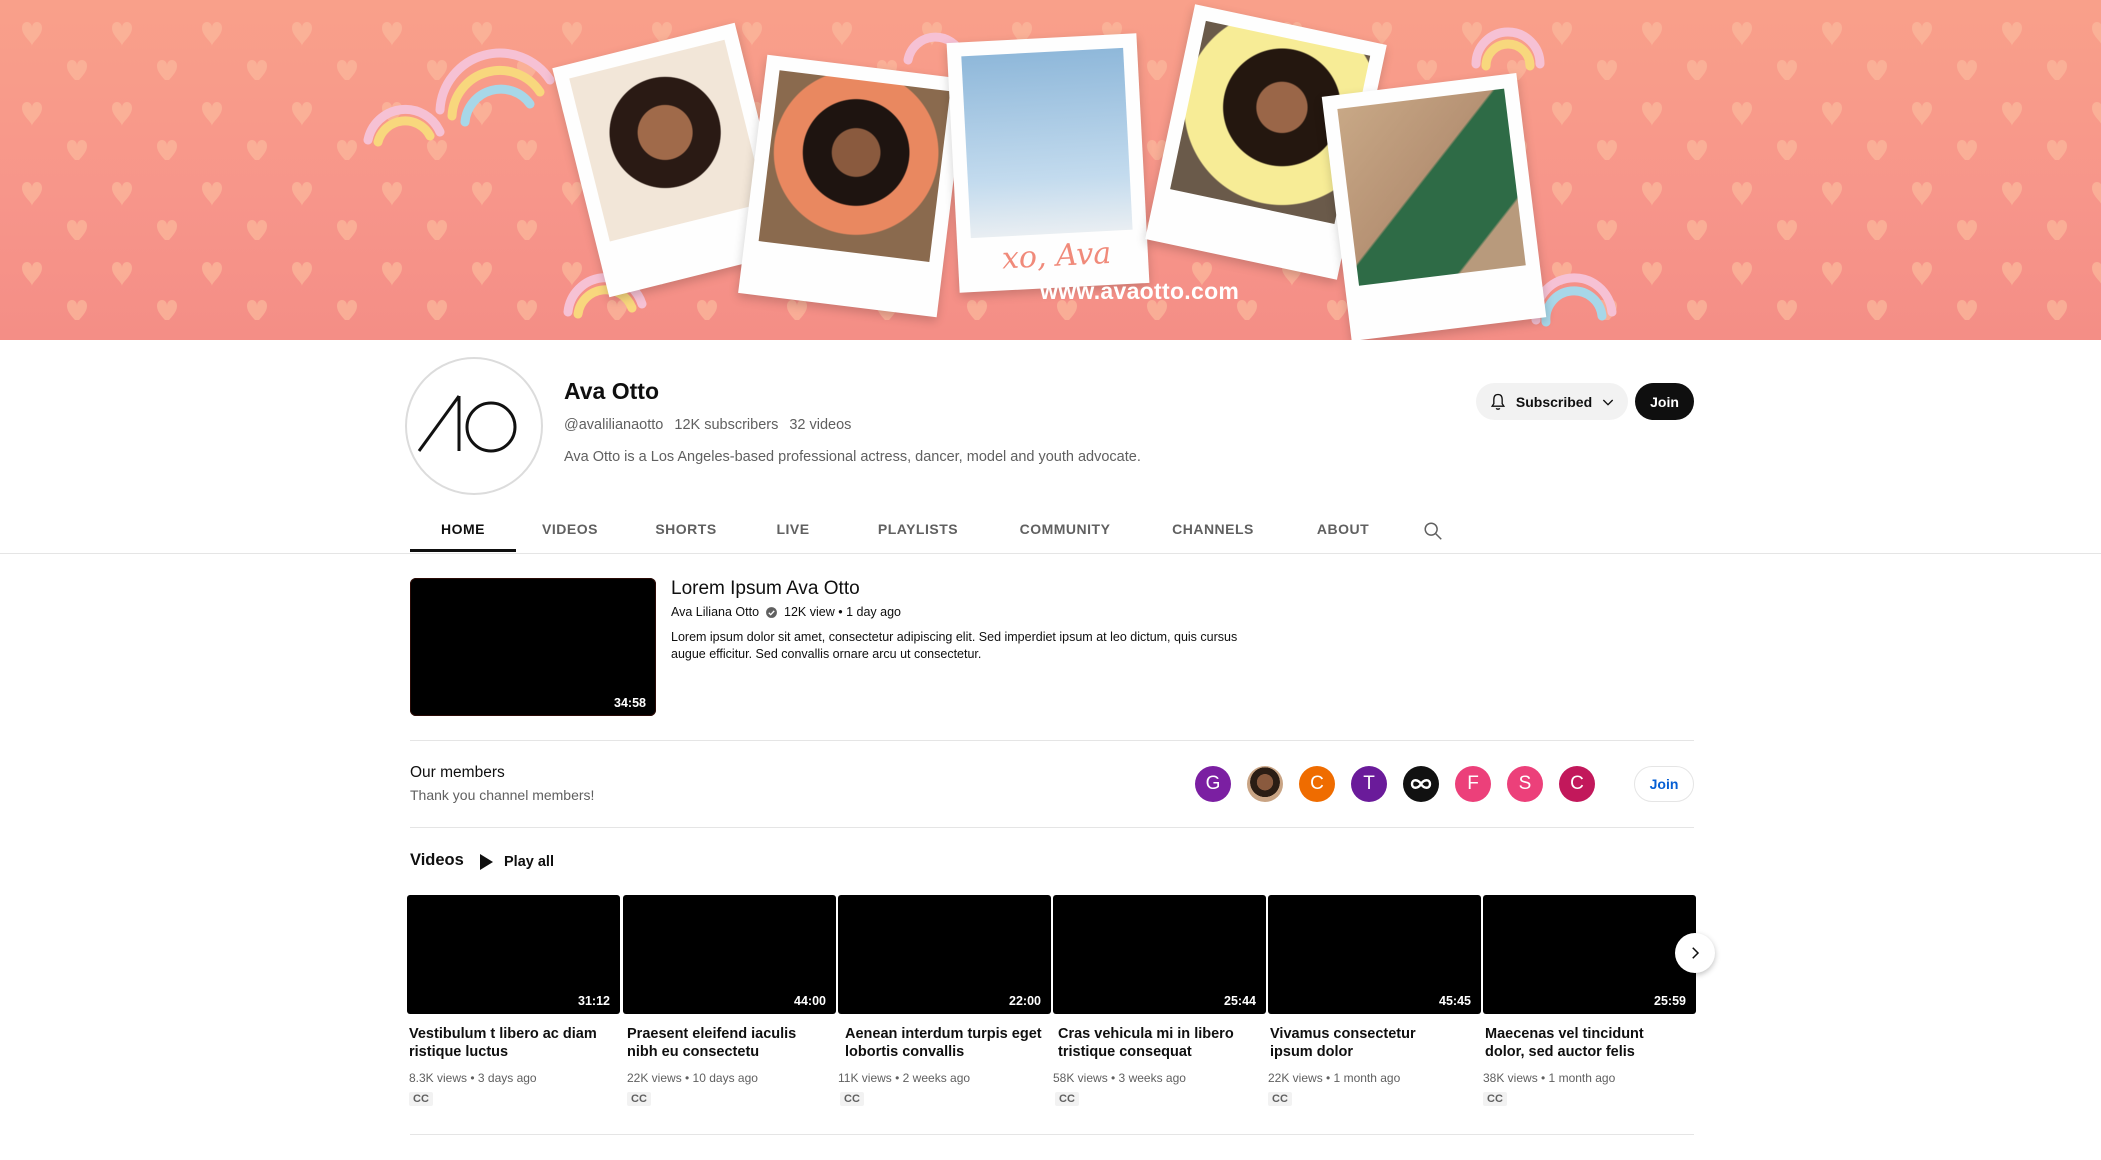 The image size is (2101, 1160). Describe the element at coordinates (686, 529) in the screenshot. I see `tab-shorts: SHORTS` at that location.